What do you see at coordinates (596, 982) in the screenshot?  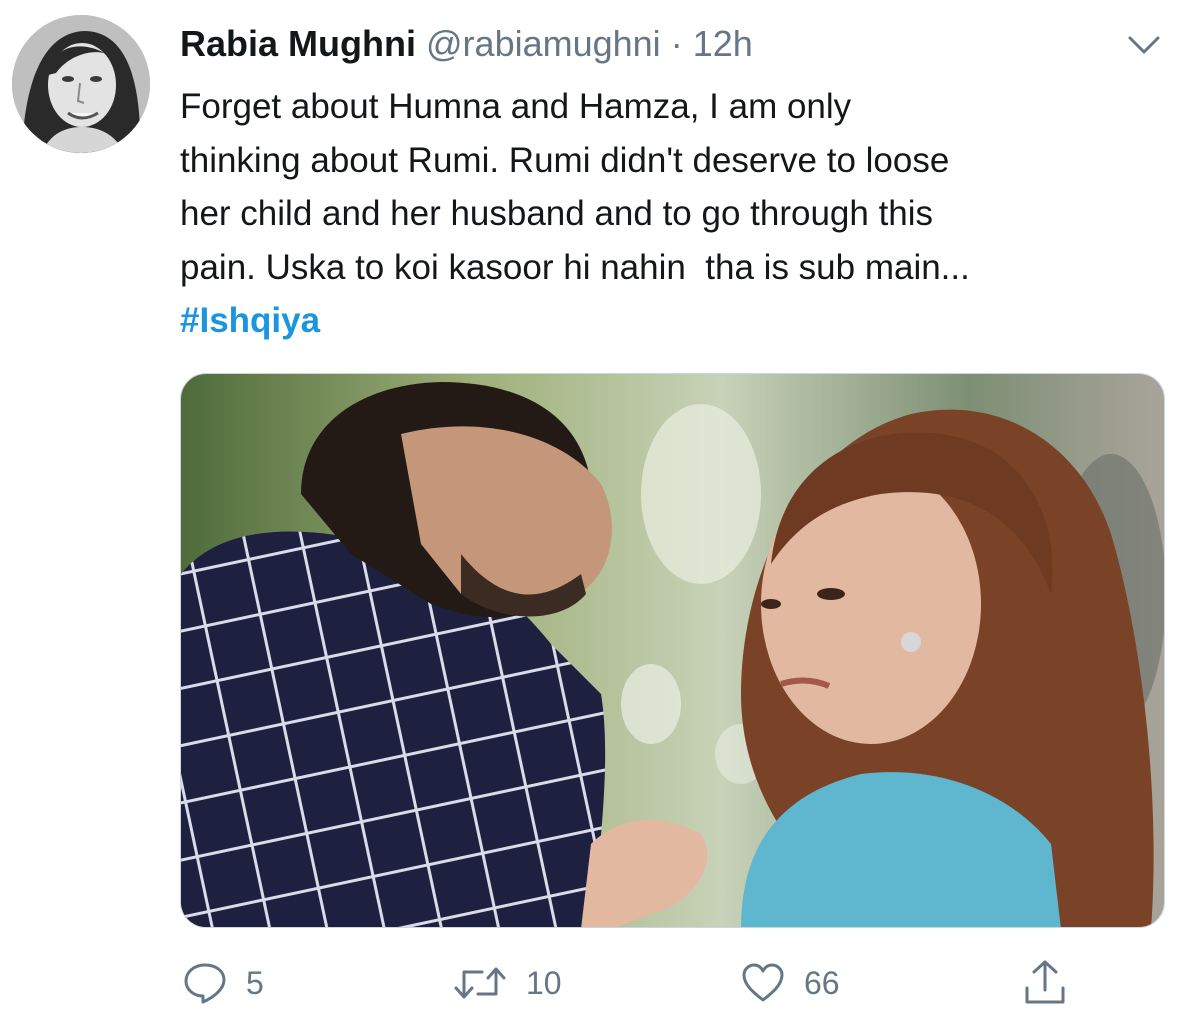 I see `tweet-actions: 5 10 66` at bounding box center [596, 982].